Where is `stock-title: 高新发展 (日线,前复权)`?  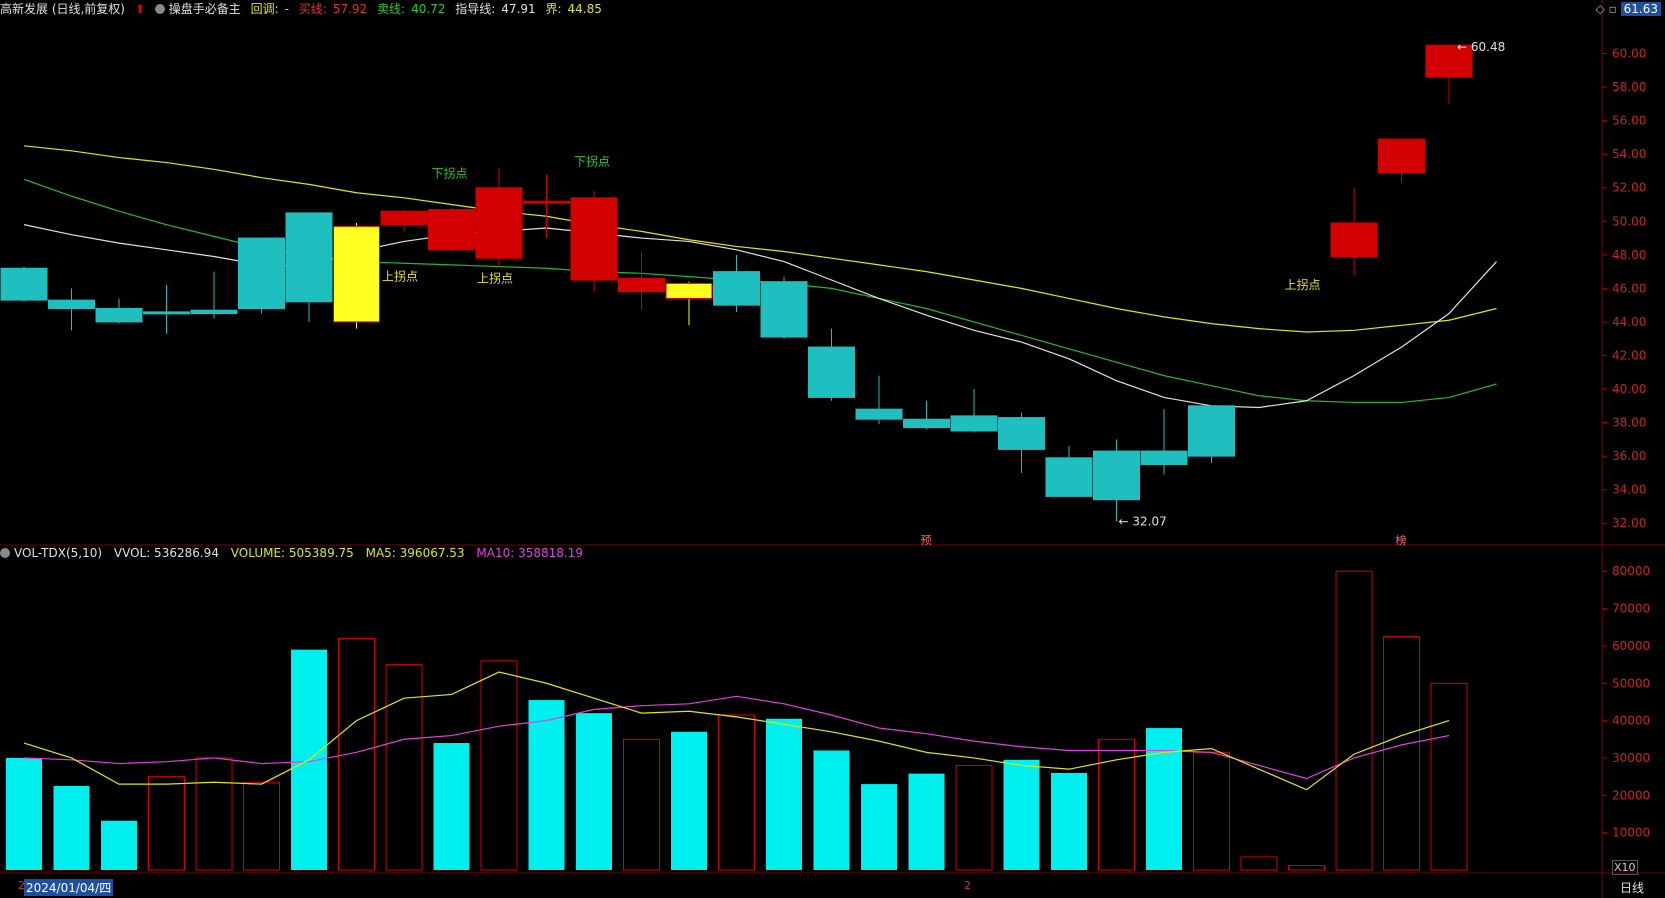
stock-title: 高新发展 (日线,前复权) is located at coordinates (62, 9).